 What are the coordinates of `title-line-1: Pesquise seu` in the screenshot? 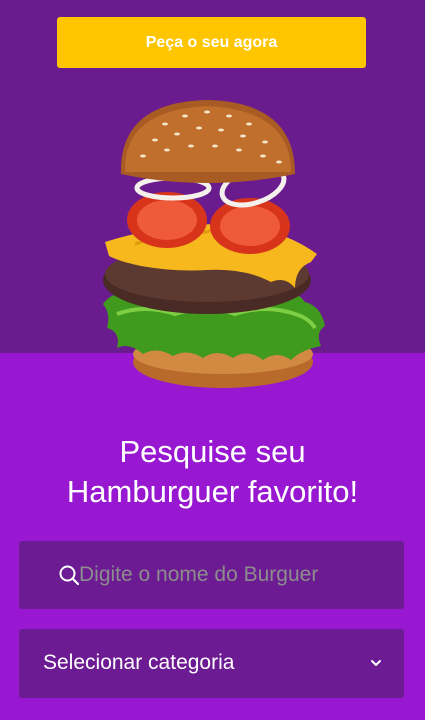 It's located at (212, 451).